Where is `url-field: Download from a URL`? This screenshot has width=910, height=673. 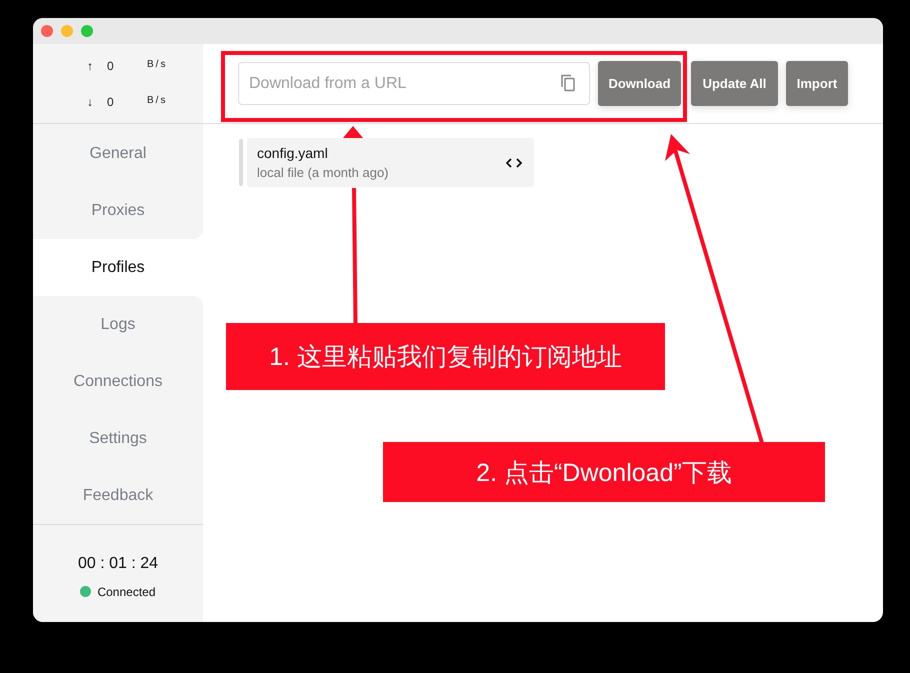
url-field: Download from a URL is located at coordinates (414, 83).